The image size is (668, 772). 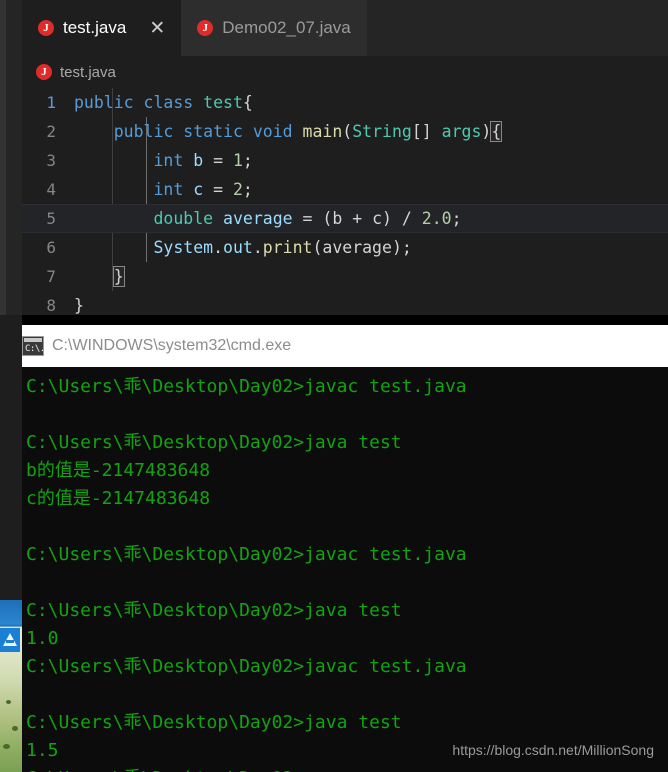 I want to click on code-token: = (, so click(x=312, y=218).